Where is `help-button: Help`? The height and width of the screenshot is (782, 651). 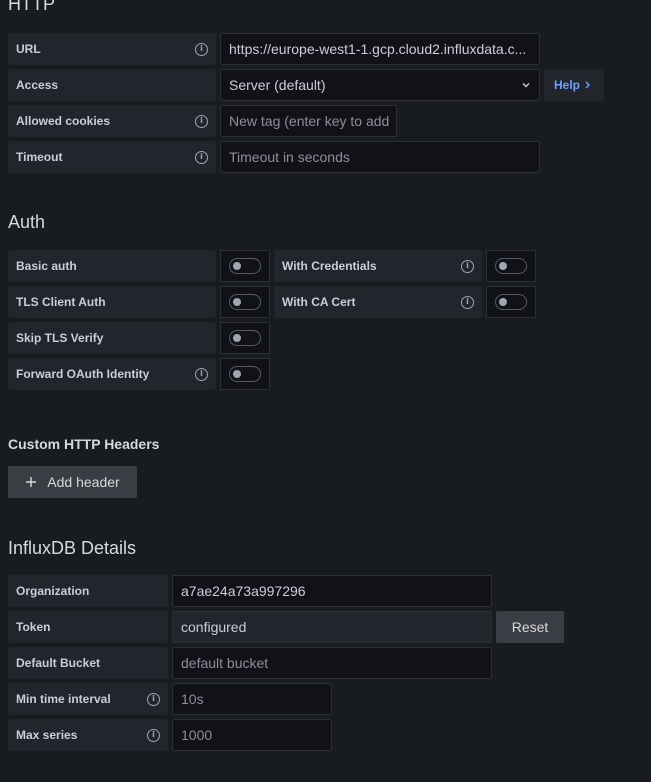
help-button: Help is located at coordinates (574, 85).